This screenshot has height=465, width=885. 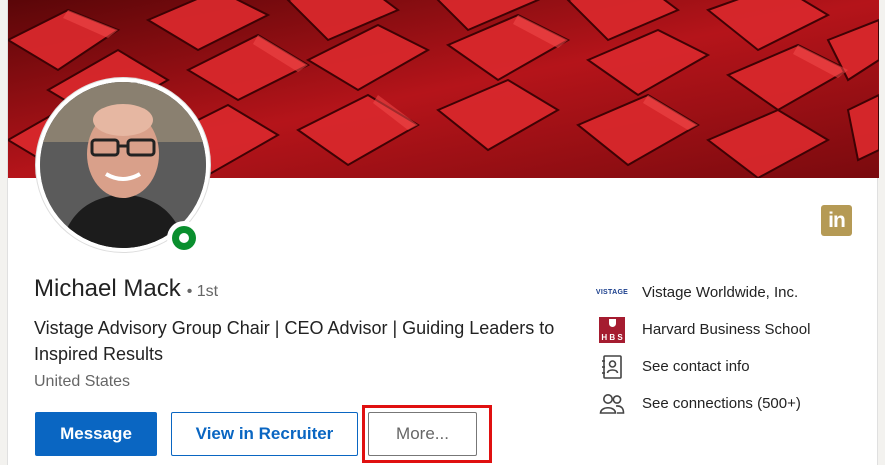 What do you see at coordinates (82, 381) in the screenshot?
I see `profile-location: United States` at bounding box center [82, 381].